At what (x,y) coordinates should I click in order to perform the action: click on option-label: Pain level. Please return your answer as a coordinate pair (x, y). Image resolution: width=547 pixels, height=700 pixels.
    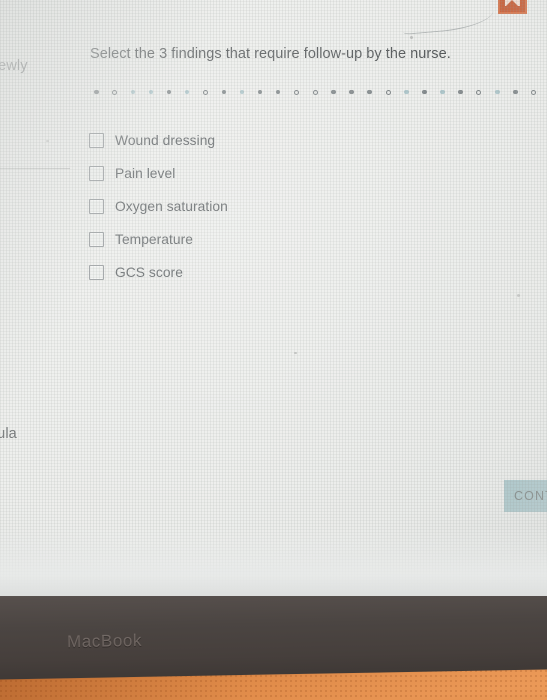
    Looking at the image, I should click on (145, 173).